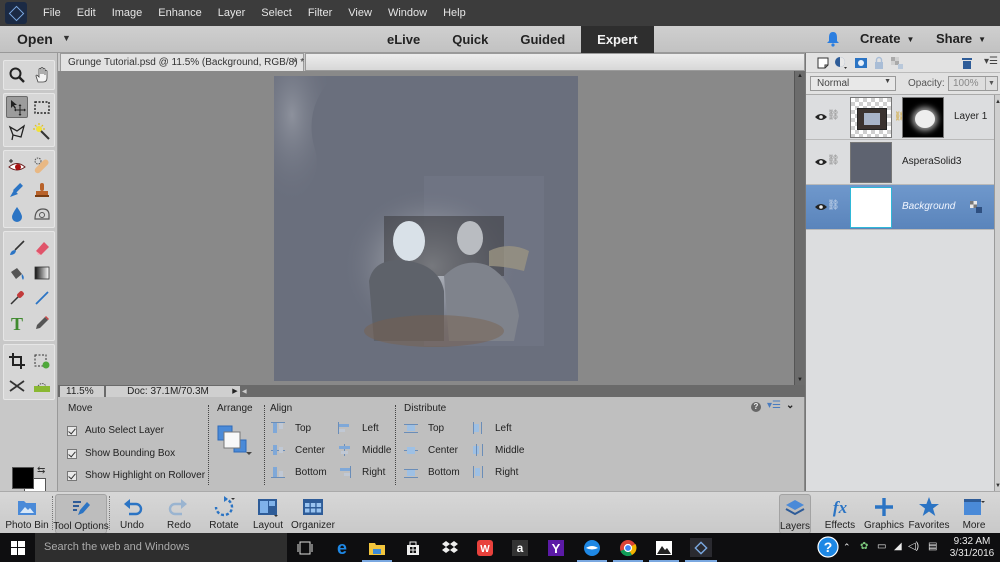  I want to click on type-tool: T, so click(17, 323).